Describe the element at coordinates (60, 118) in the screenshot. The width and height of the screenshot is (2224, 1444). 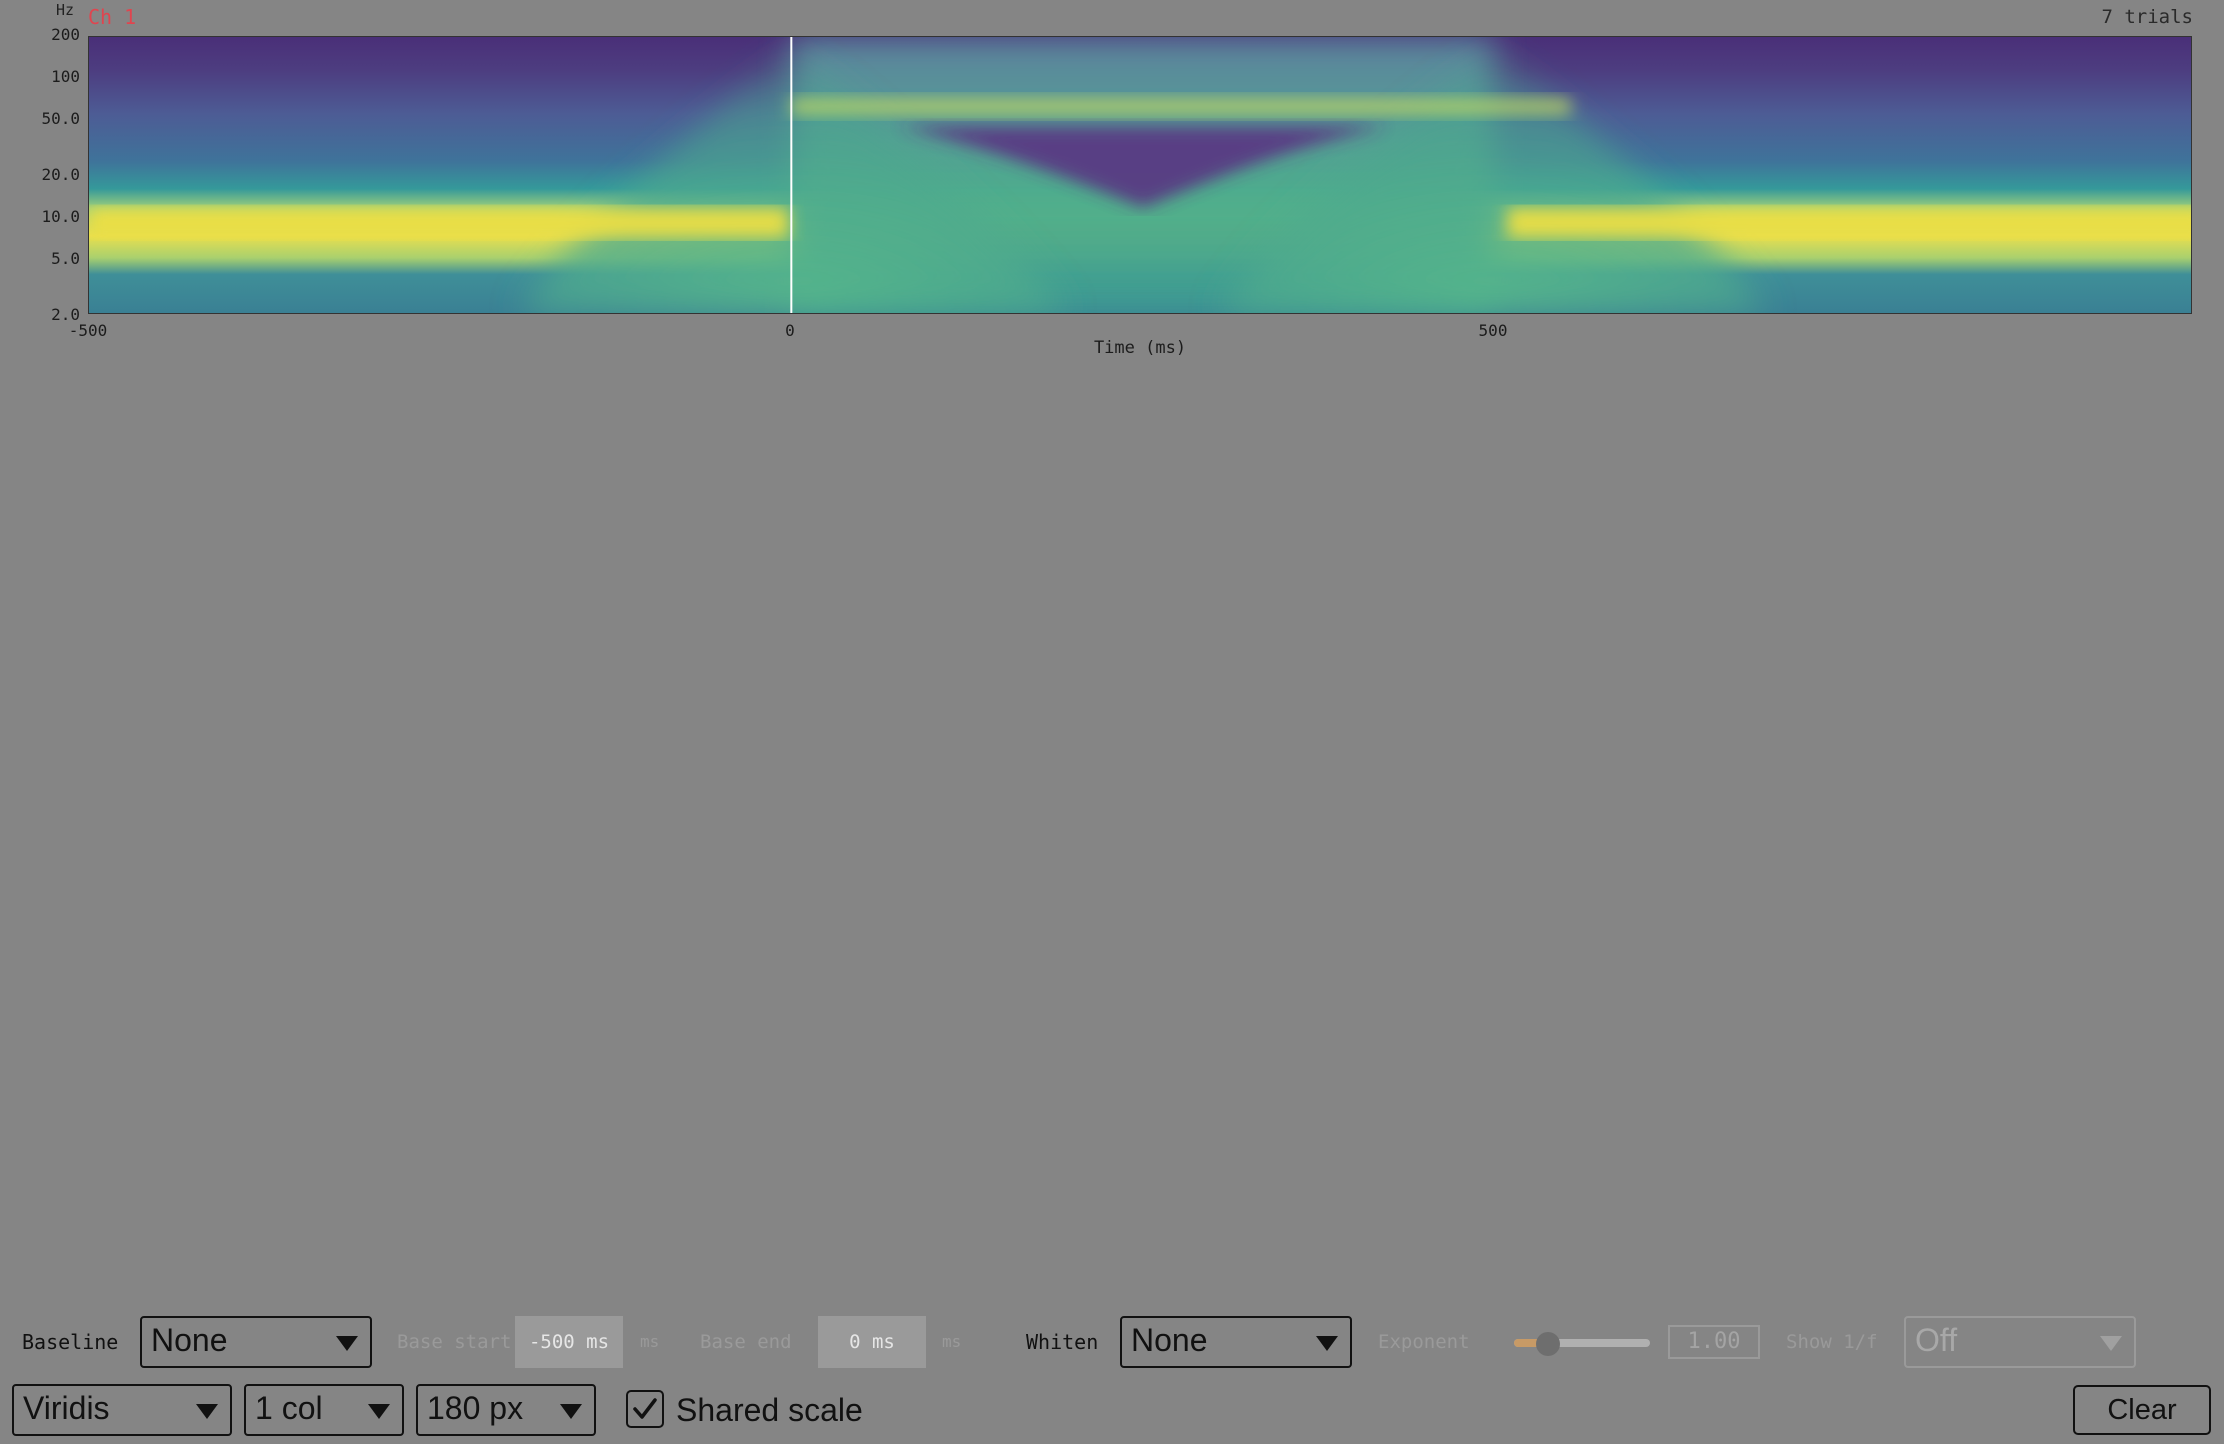
I see `y-tick-label: 50.0` at that location.